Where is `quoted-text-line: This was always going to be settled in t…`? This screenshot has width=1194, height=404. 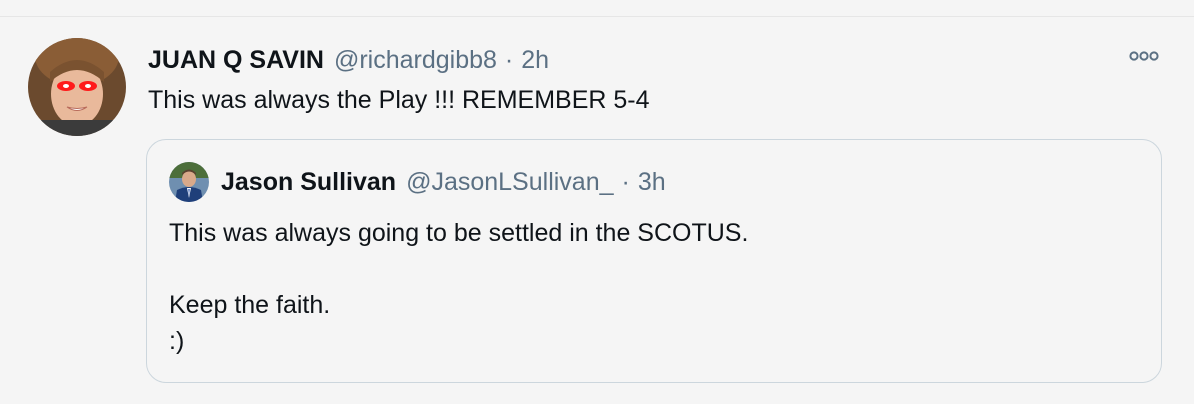 quoted-text-line: This was always going to be settled in t… is located at coordinates (459, 233).